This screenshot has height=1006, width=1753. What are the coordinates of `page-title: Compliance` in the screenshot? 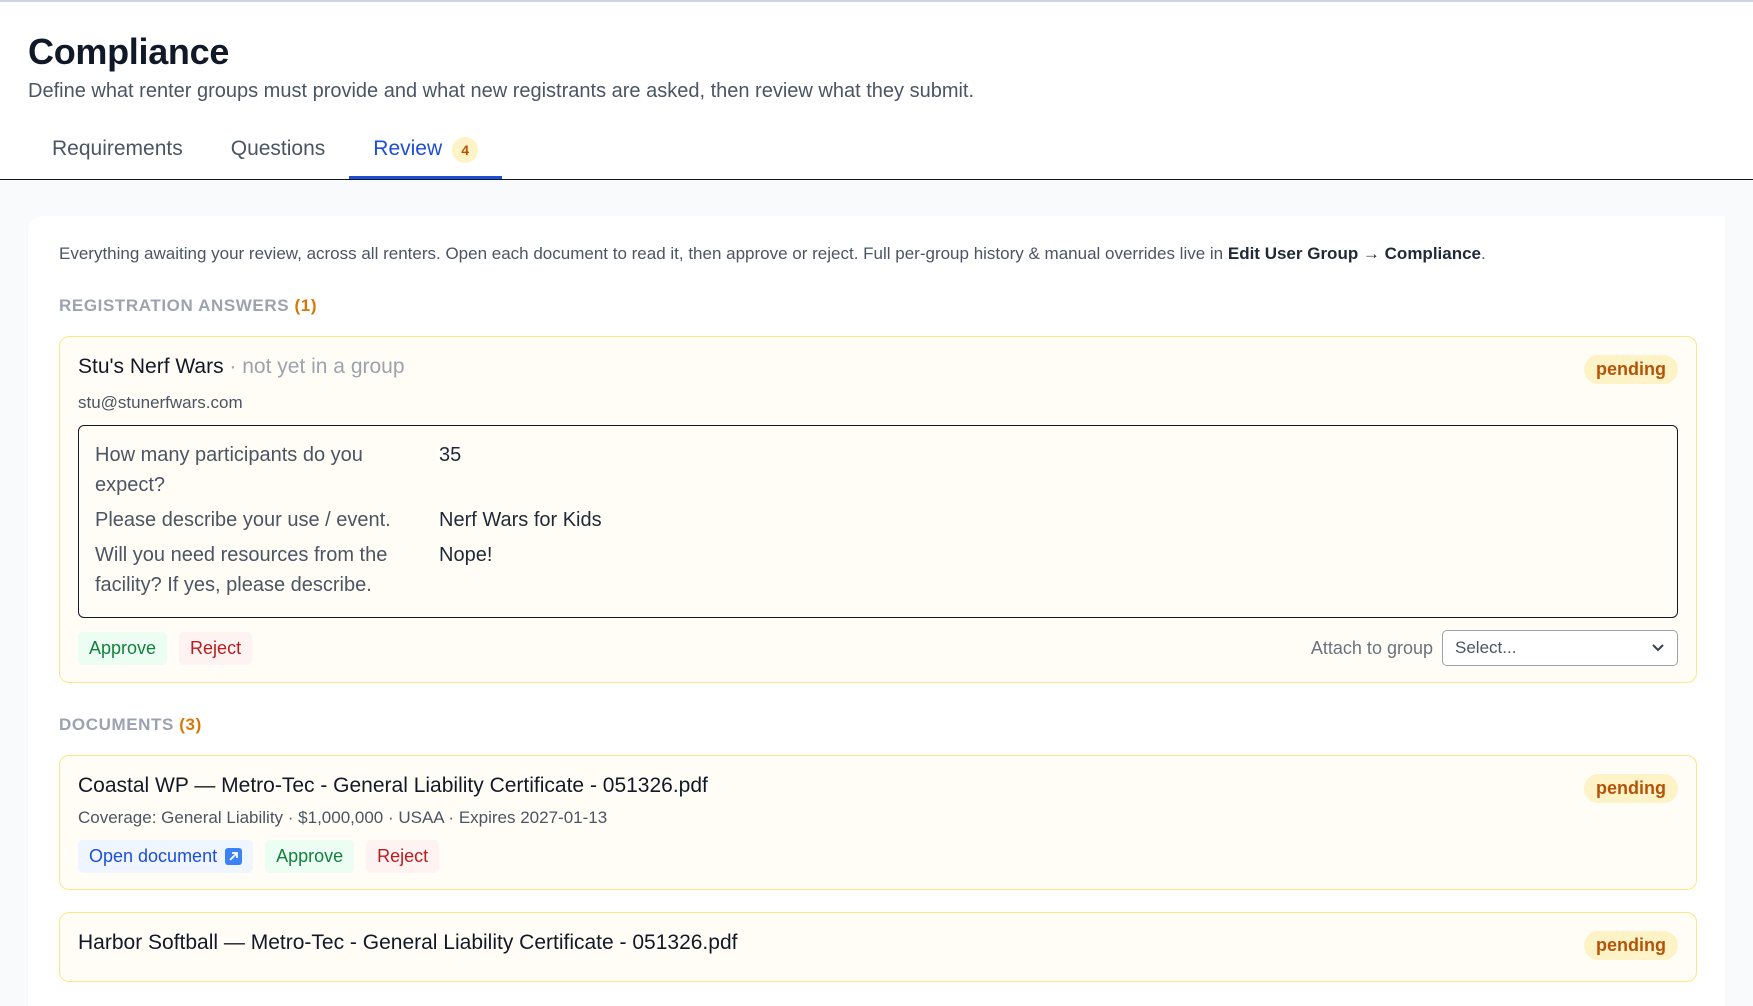 It's located at (129, 51).